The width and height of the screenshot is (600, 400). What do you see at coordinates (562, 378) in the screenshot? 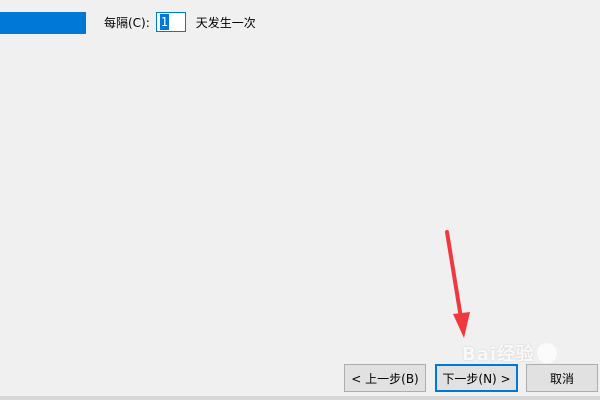
I see `cancel-button: 取消` at bounding box center [562, 378].